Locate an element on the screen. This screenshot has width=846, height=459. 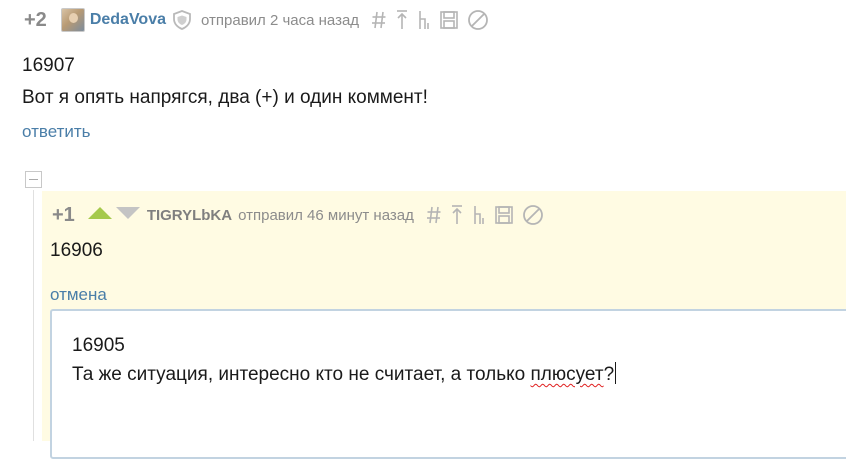
comment-body-line: 16907 is located at coordinates (48, 65).